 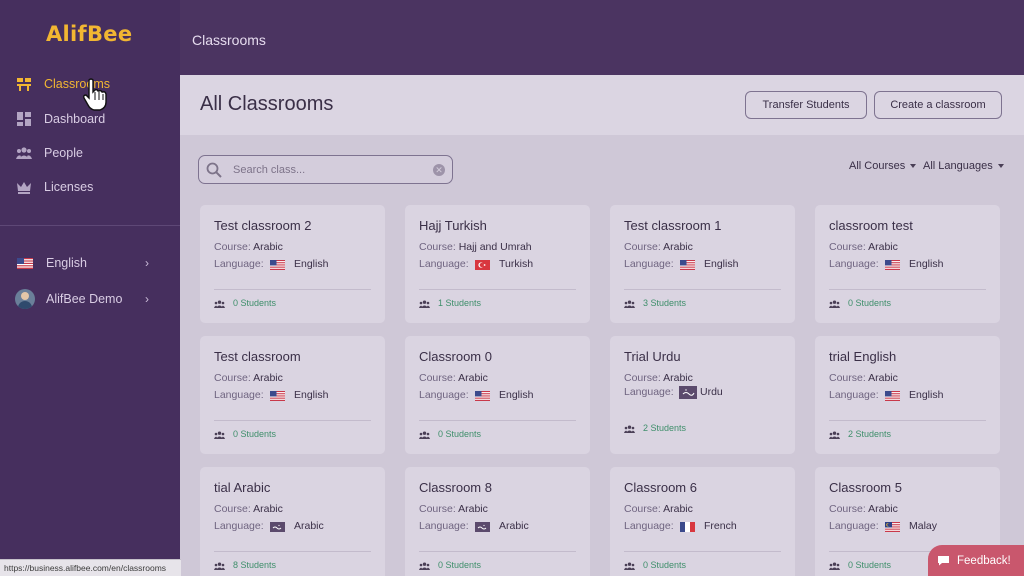 What do you see at coordinates (652, 356) in the screenshot?
I see `classroom-name: Trial Urdu` at bounding box center [652, 356].